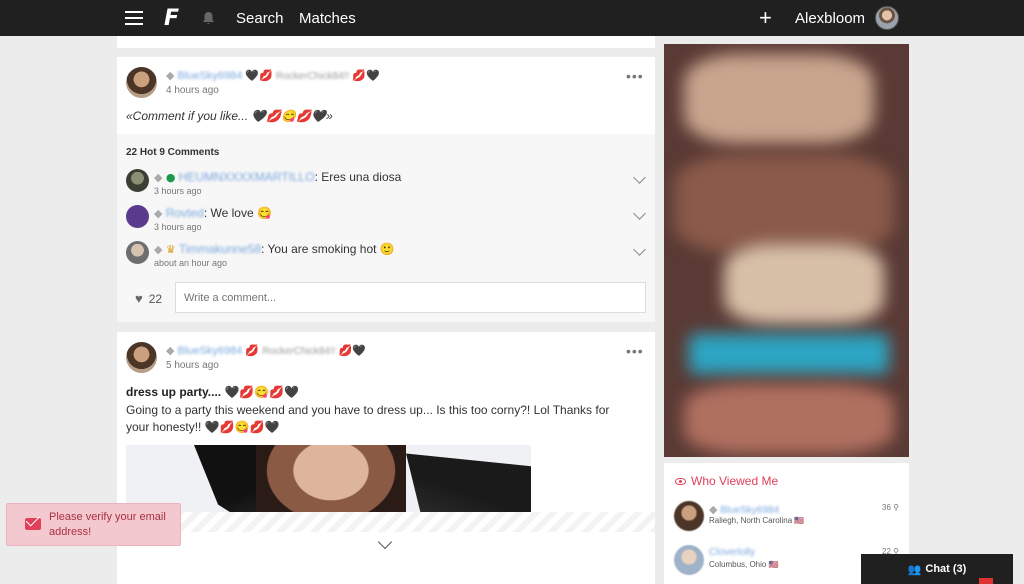  I want to click on viewer-name: Cloverlolly, so click(732, 552).